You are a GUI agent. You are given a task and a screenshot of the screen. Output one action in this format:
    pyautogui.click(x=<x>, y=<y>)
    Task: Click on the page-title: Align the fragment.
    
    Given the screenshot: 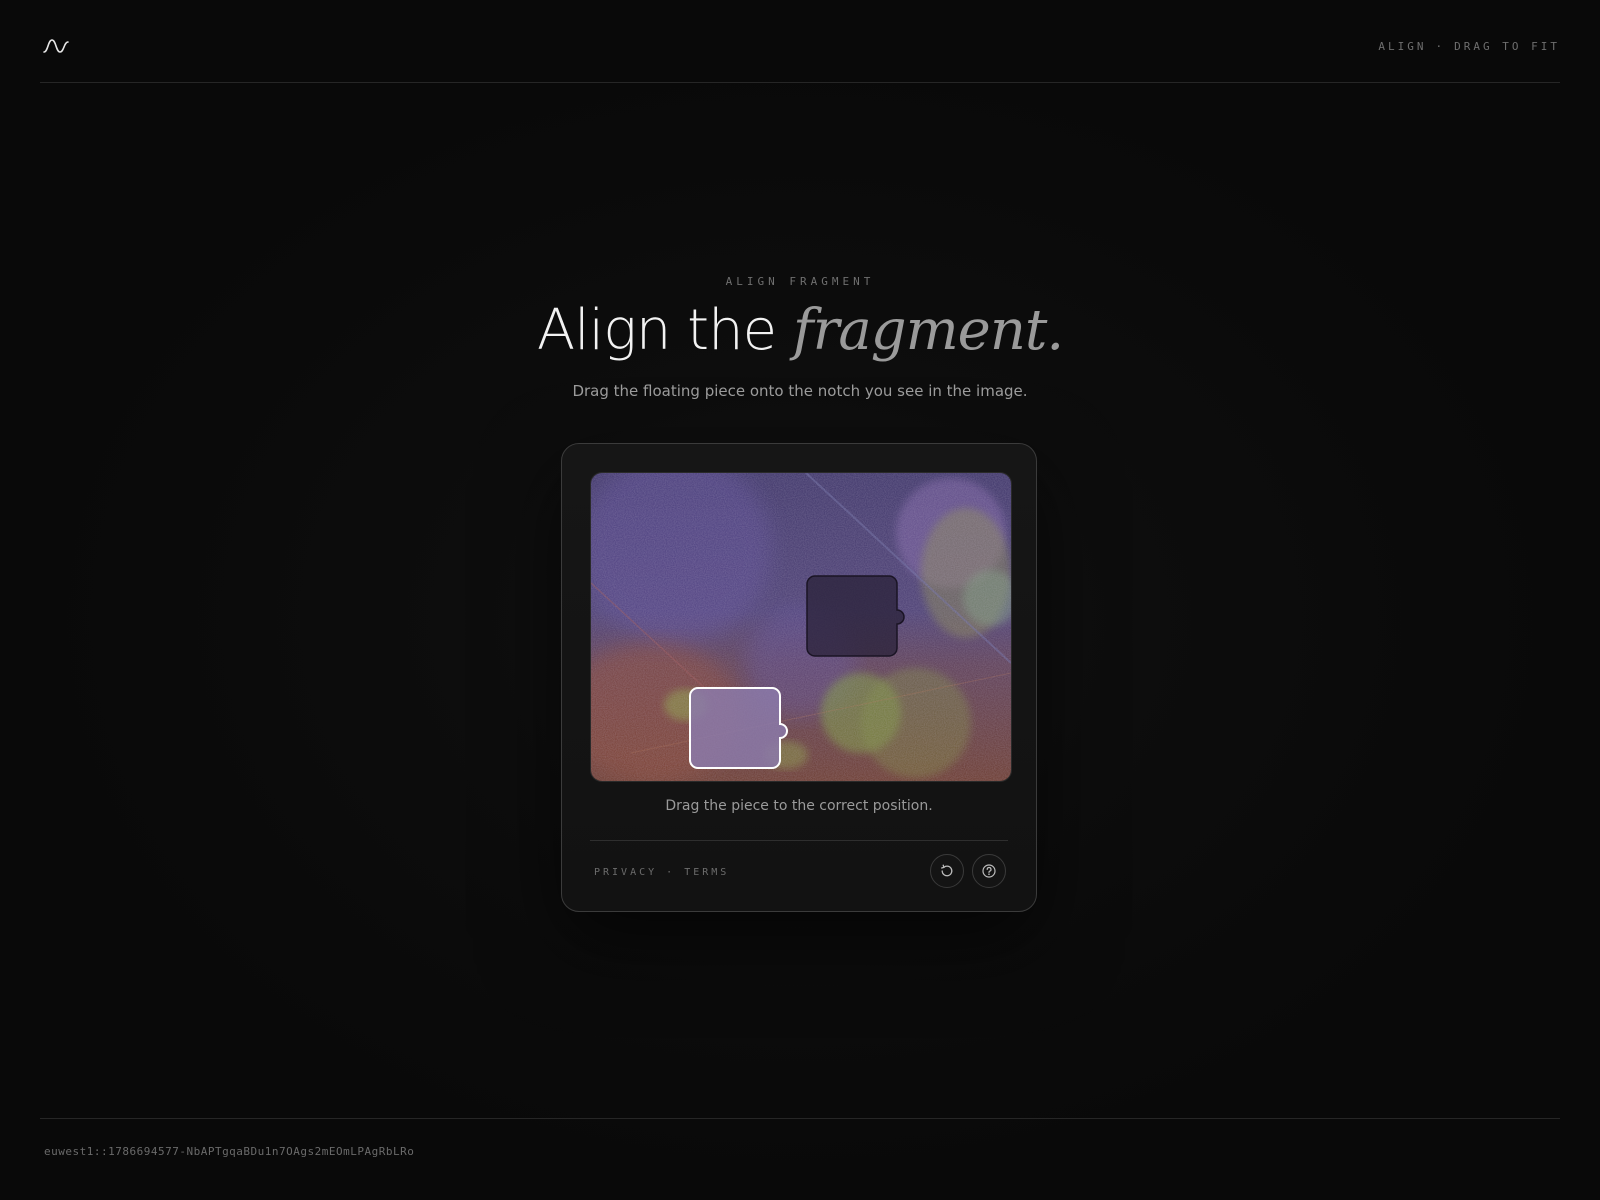 What is the action you would take?
    pyautogui.click(x=800, y=330)
    